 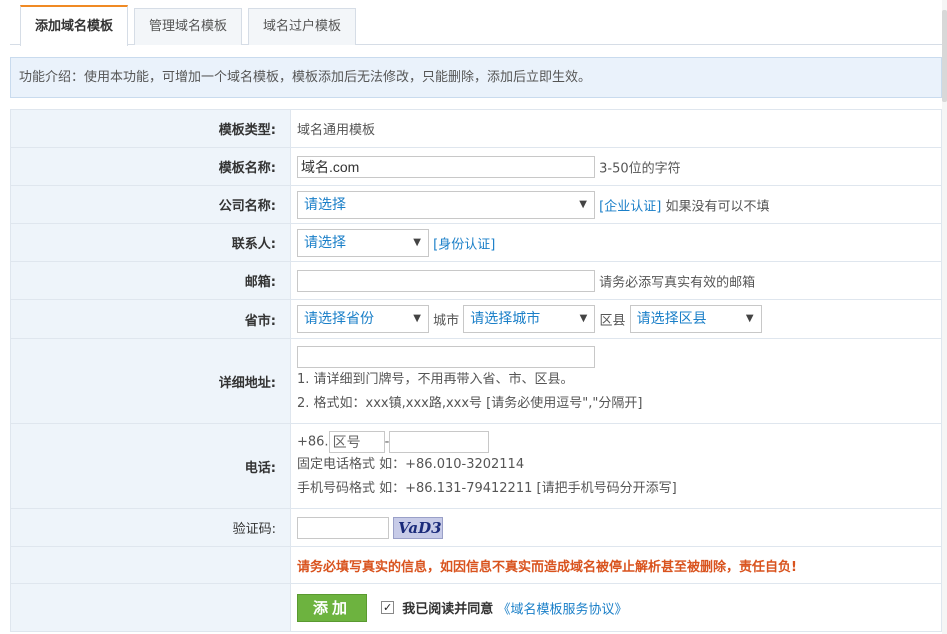 I want to click on agree-label: 我已阅读并同意, so click(x=448, y=609).